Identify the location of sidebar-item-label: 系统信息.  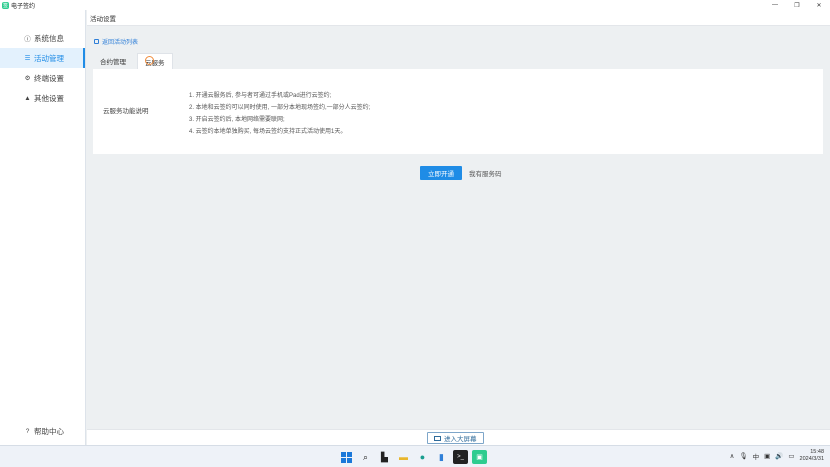
(49, 38).